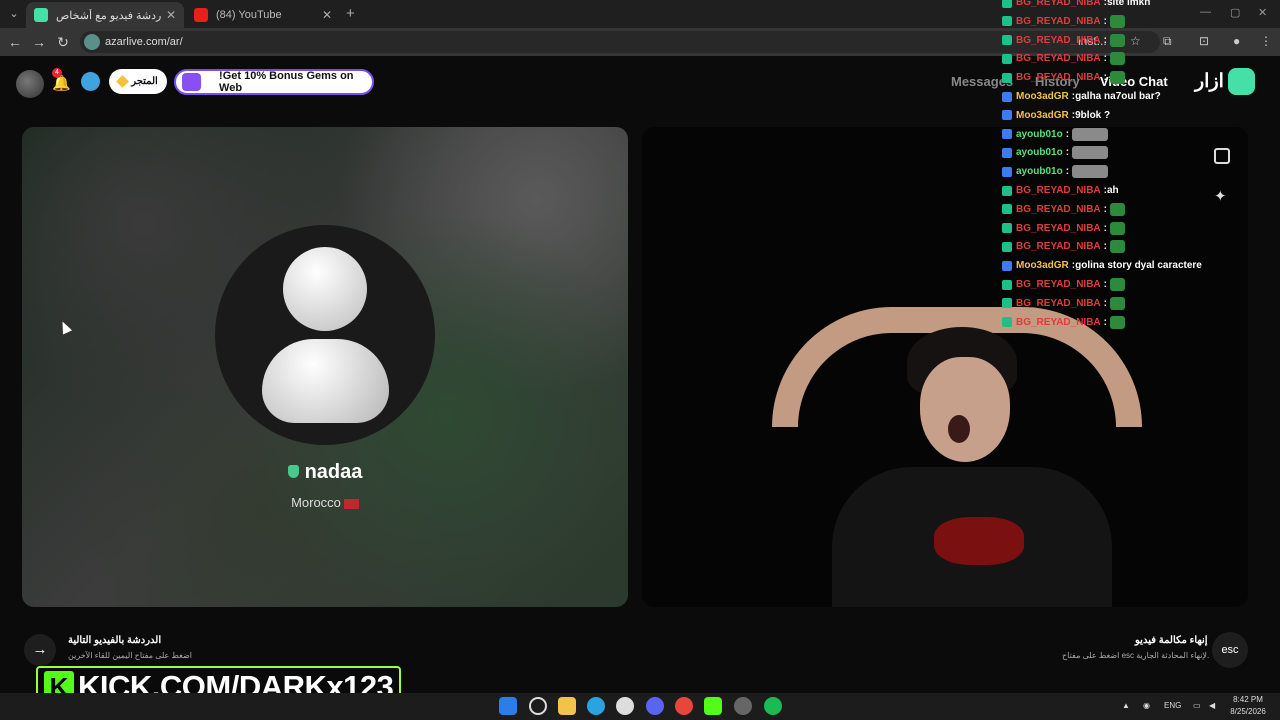 Image resolution: width=1280 pixels, height=720 pixels. Describe the element at coordinates (1042, 266) in the screenshot. I see `chat-username: Moo3adGR` at that location.